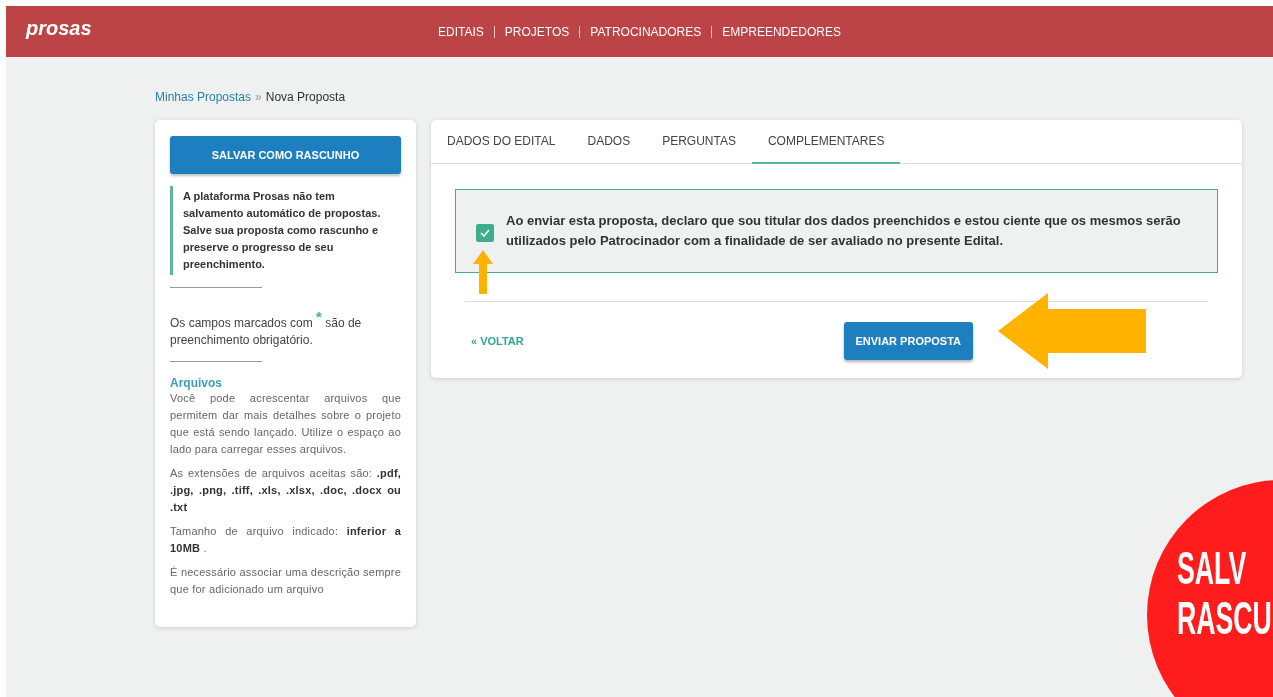  I want to click on left-arrow-icon, so click(1072, 331).